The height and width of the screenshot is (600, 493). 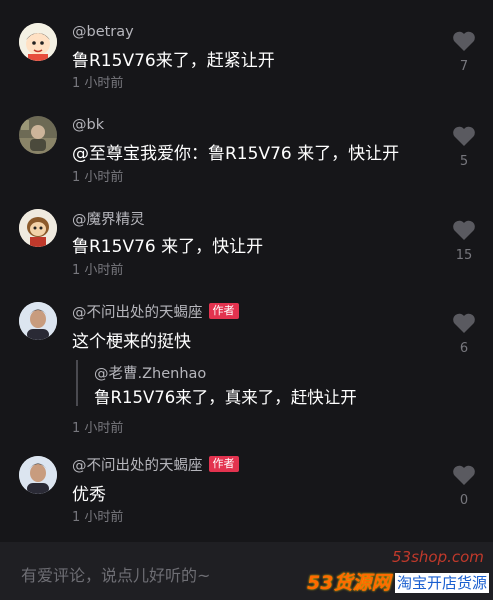 I want to click on like-button: 5, so click(x=464, y=147).